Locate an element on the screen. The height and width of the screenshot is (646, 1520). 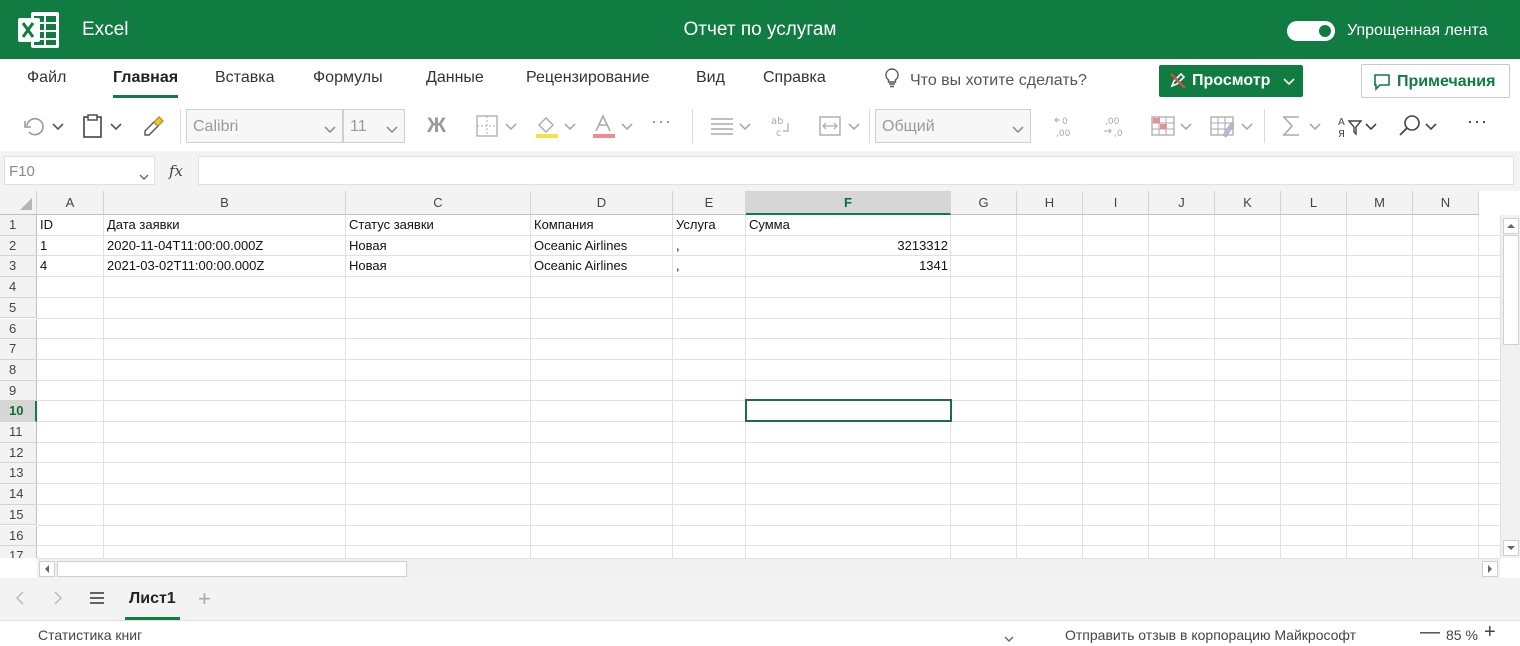
excel-logo-icon is located at coordinates (39, 30).